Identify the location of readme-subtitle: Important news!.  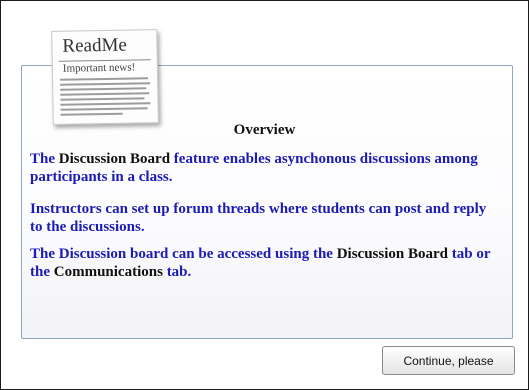
(99, 68).